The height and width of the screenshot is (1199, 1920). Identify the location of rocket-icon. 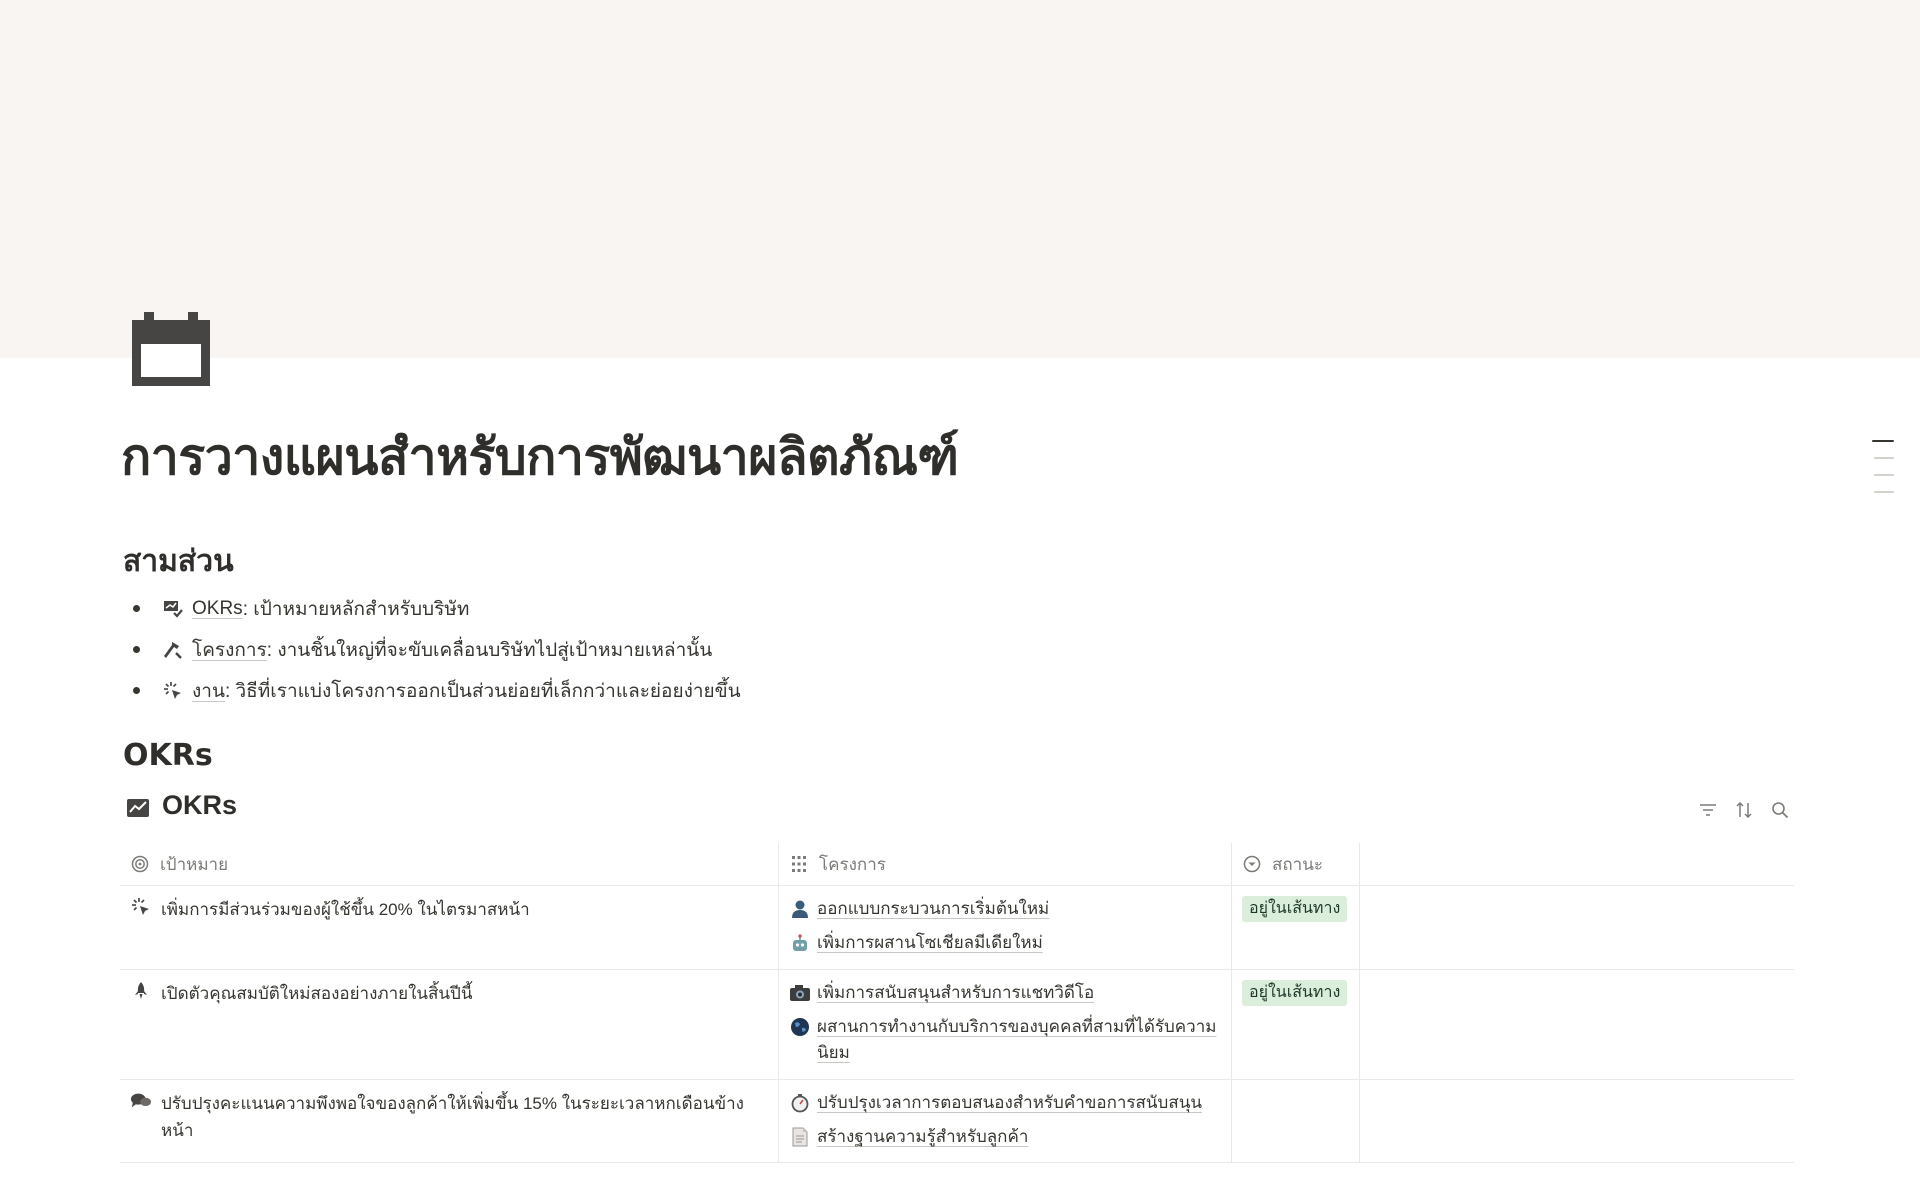
(141, 991).